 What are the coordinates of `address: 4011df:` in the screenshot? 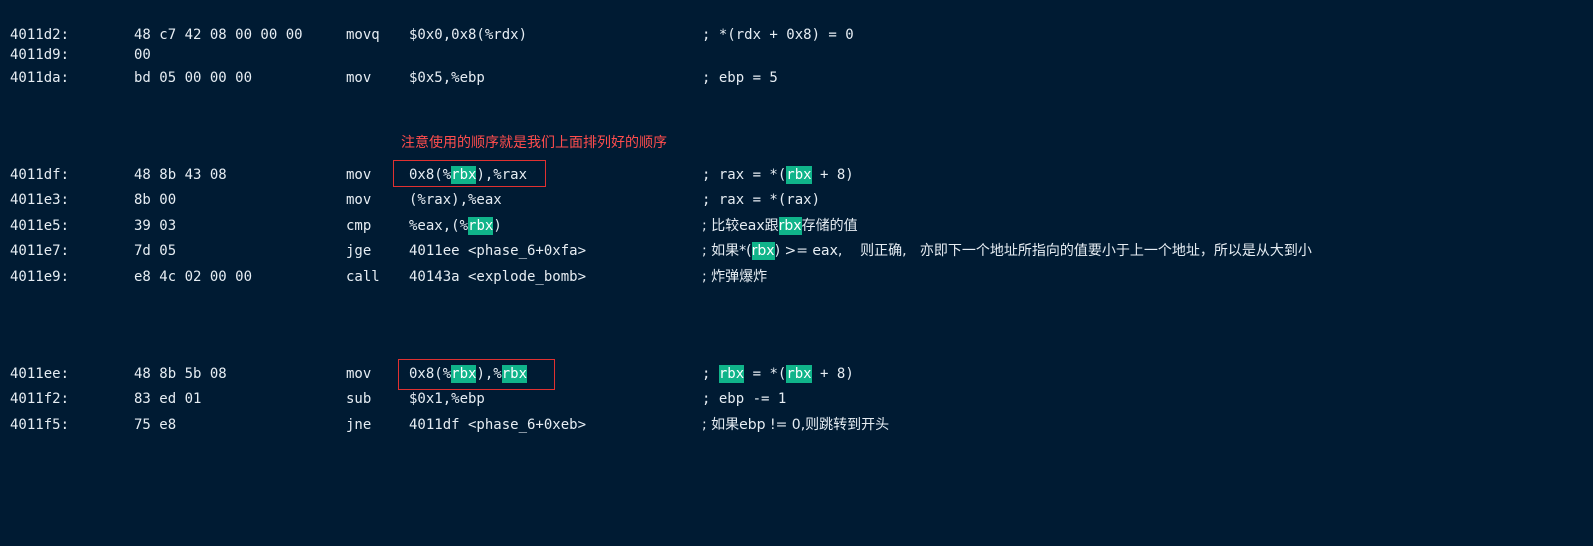 It's located at (40, 175).